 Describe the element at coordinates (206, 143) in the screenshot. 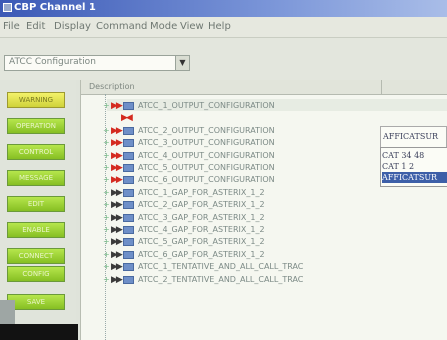

I see `tree-row-label: ATCC_3_OUTPUT_CONFIGURATION` at that location.